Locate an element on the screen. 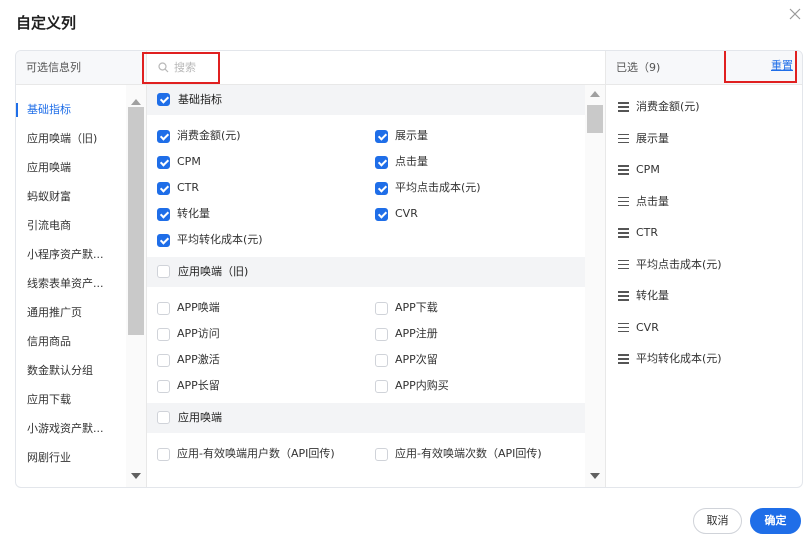  option-label: APP次留 is located at coordinates (416, 359).